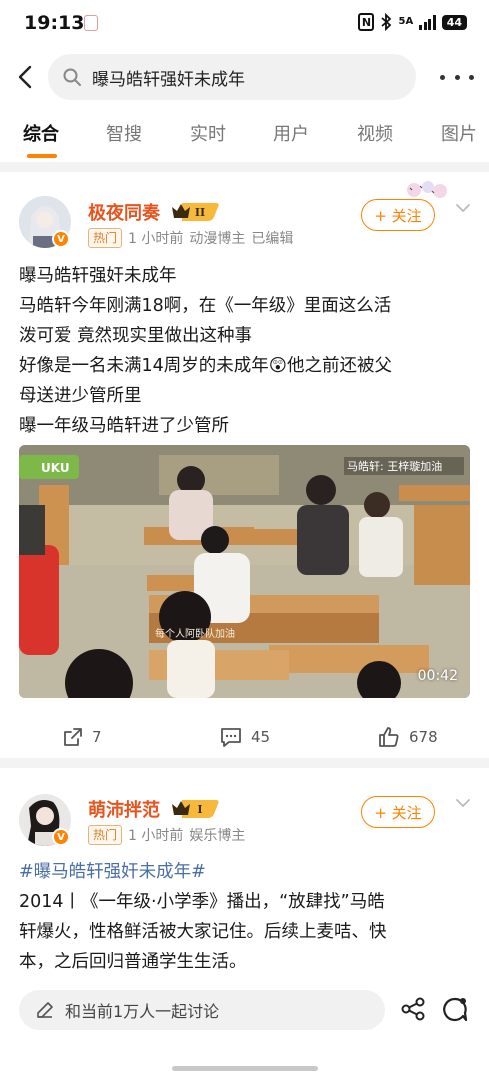 The image size is (489, 1080). What do you see at coordinates (91, 23) in the screenshot?
I see `app-notification-icon` at bounding box center [91, 23].